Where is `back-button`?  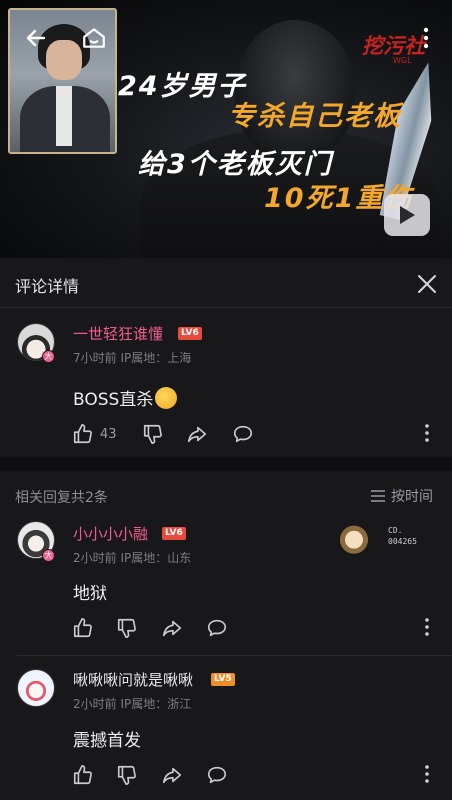
back-button is located at coordinates (36, 38).